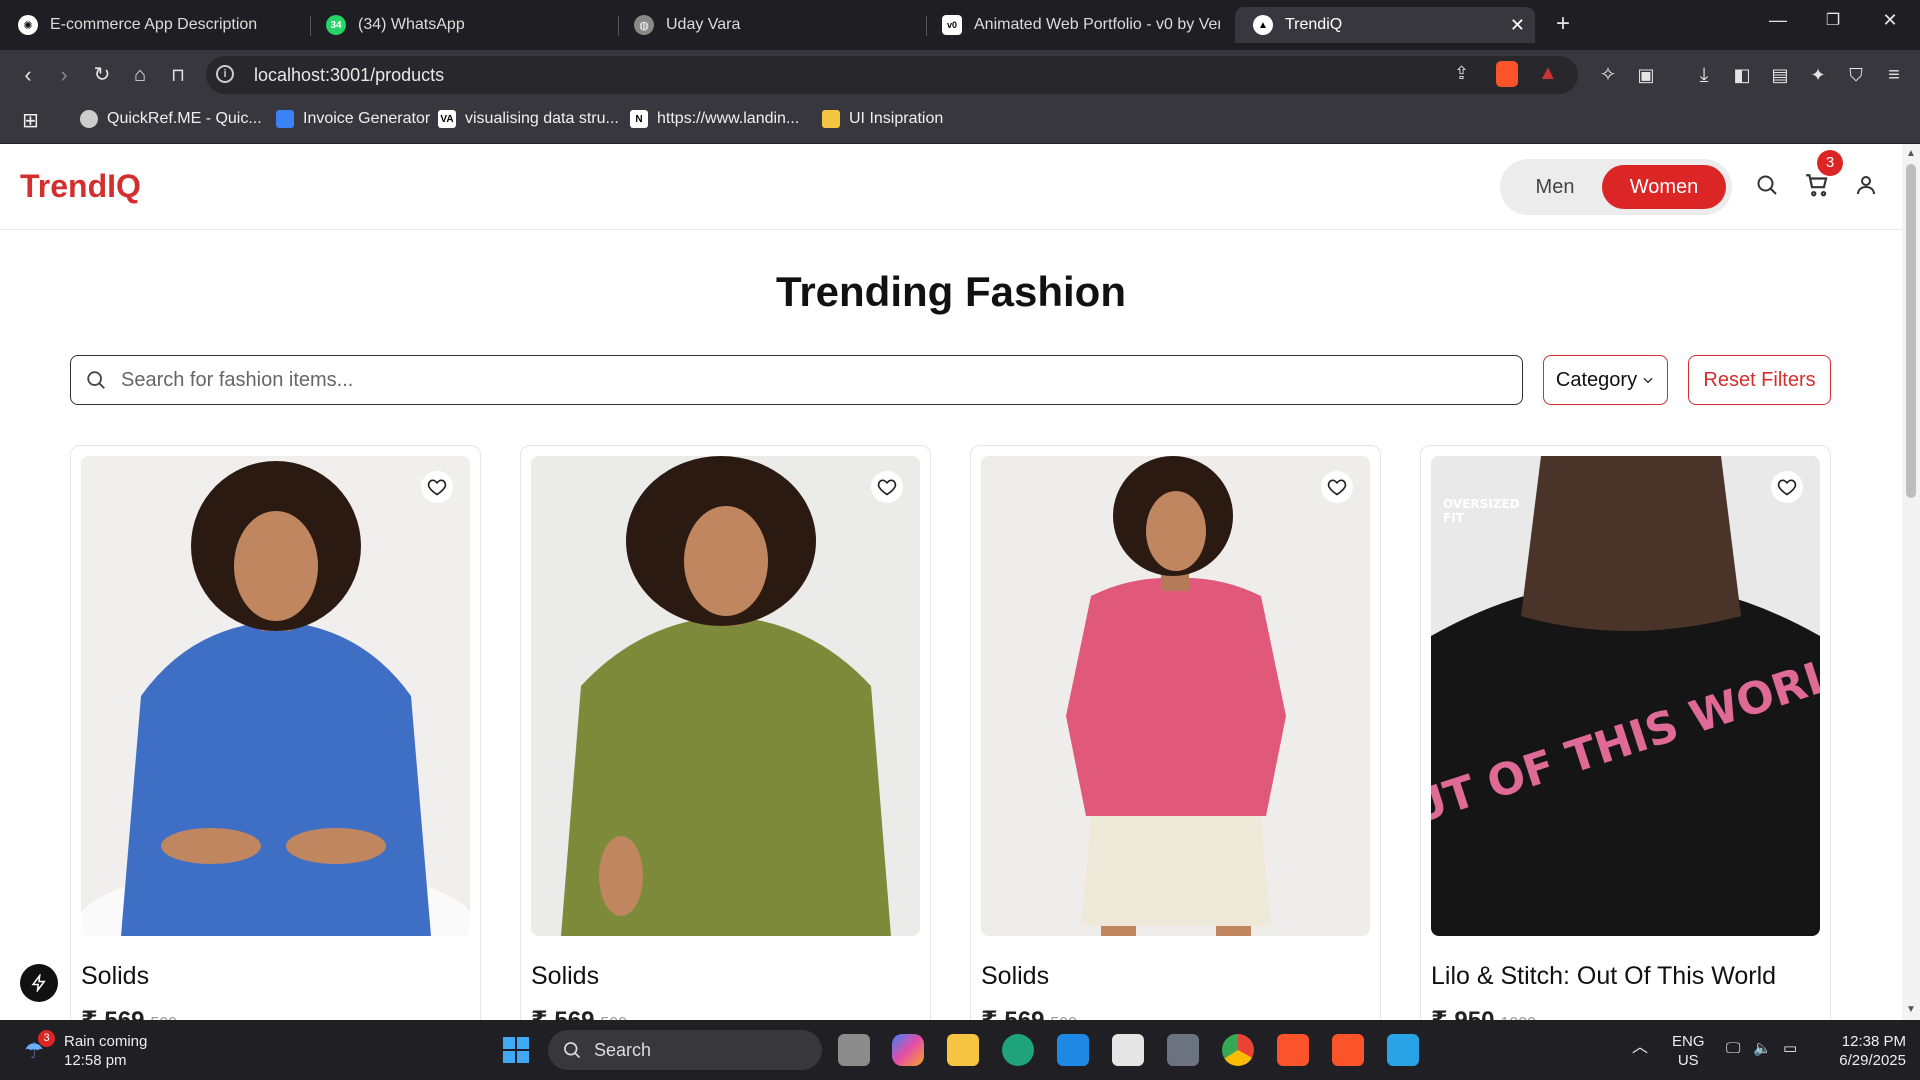 This screenshot has width=1920, height=1080. What do you see at coordinates (80, 186) in the screenshot?
I see `brand-logo: TrendIQ` at bounding box center [80, 186].